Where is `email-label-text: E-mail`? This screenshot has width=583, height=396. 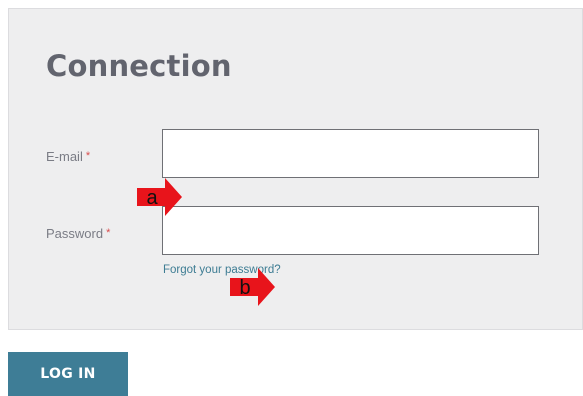
email-label-text: E-mail is located at coordinates (64, 156).